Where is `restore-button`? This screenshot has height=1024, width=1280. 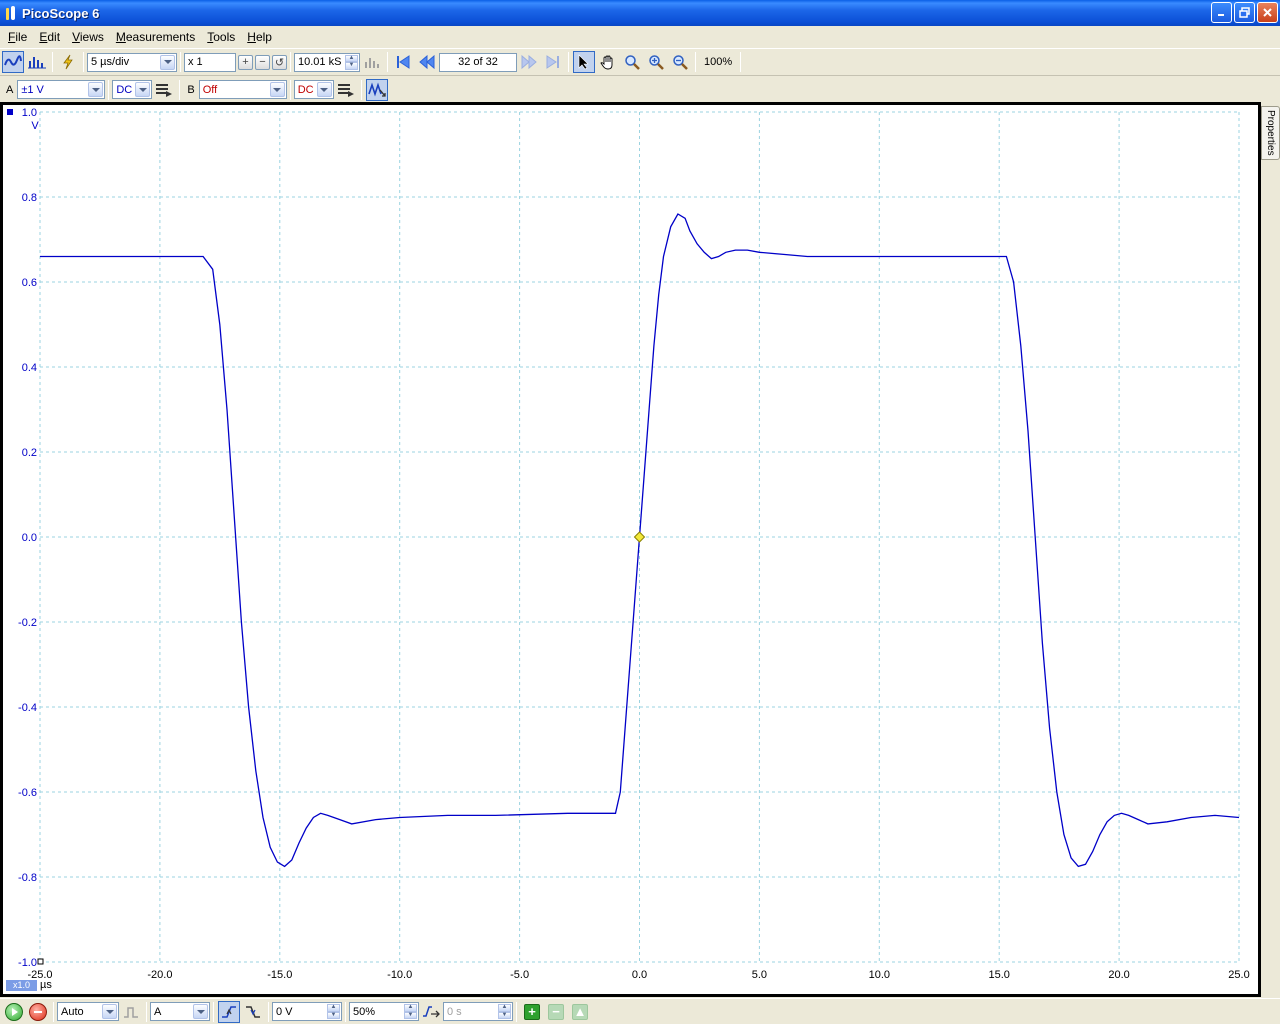
restore-button is located at coordinates (1244, 12).